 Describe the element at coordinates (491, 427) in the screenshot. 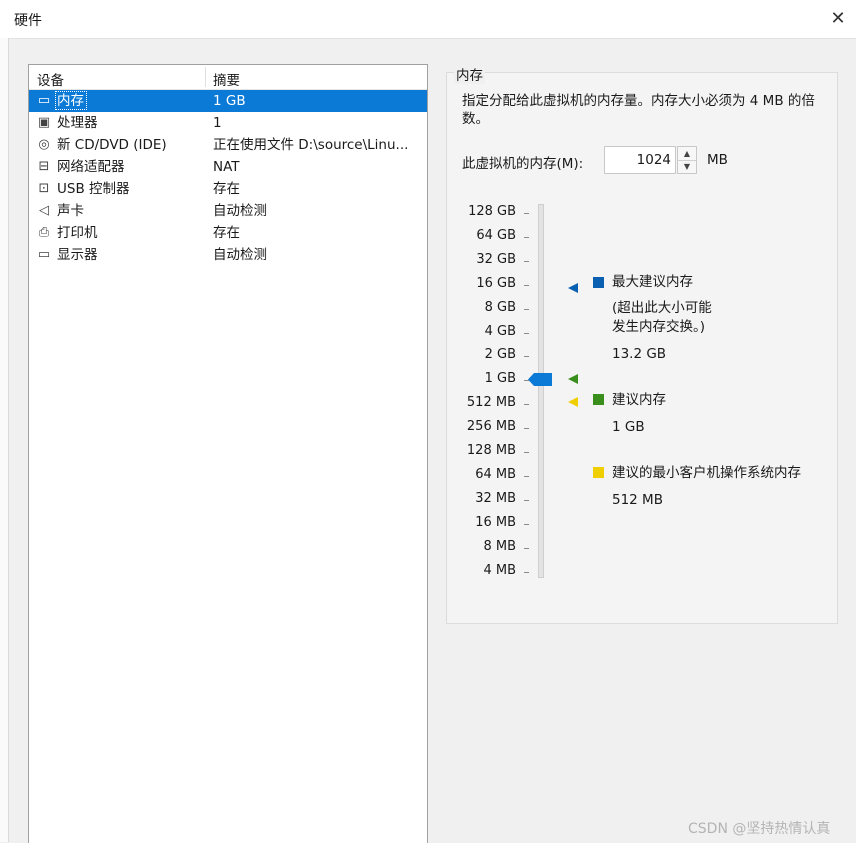

I see `scale-label: 256 MB` at that location.